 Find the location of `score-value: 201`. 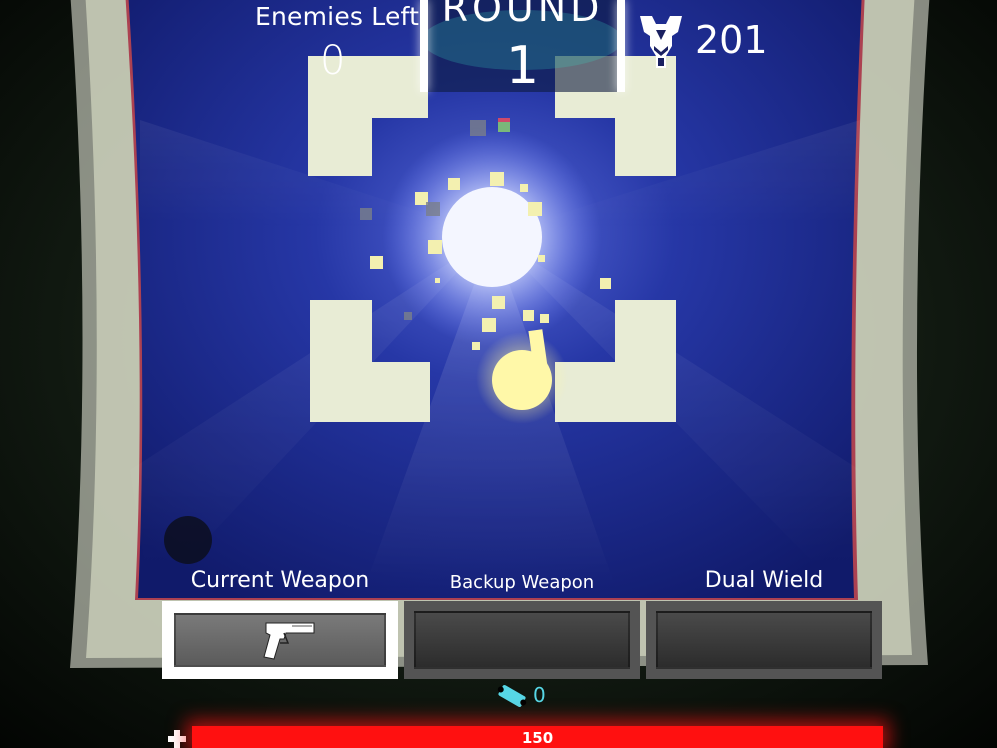

score-value: 201 is located at coordinates (731, 40).